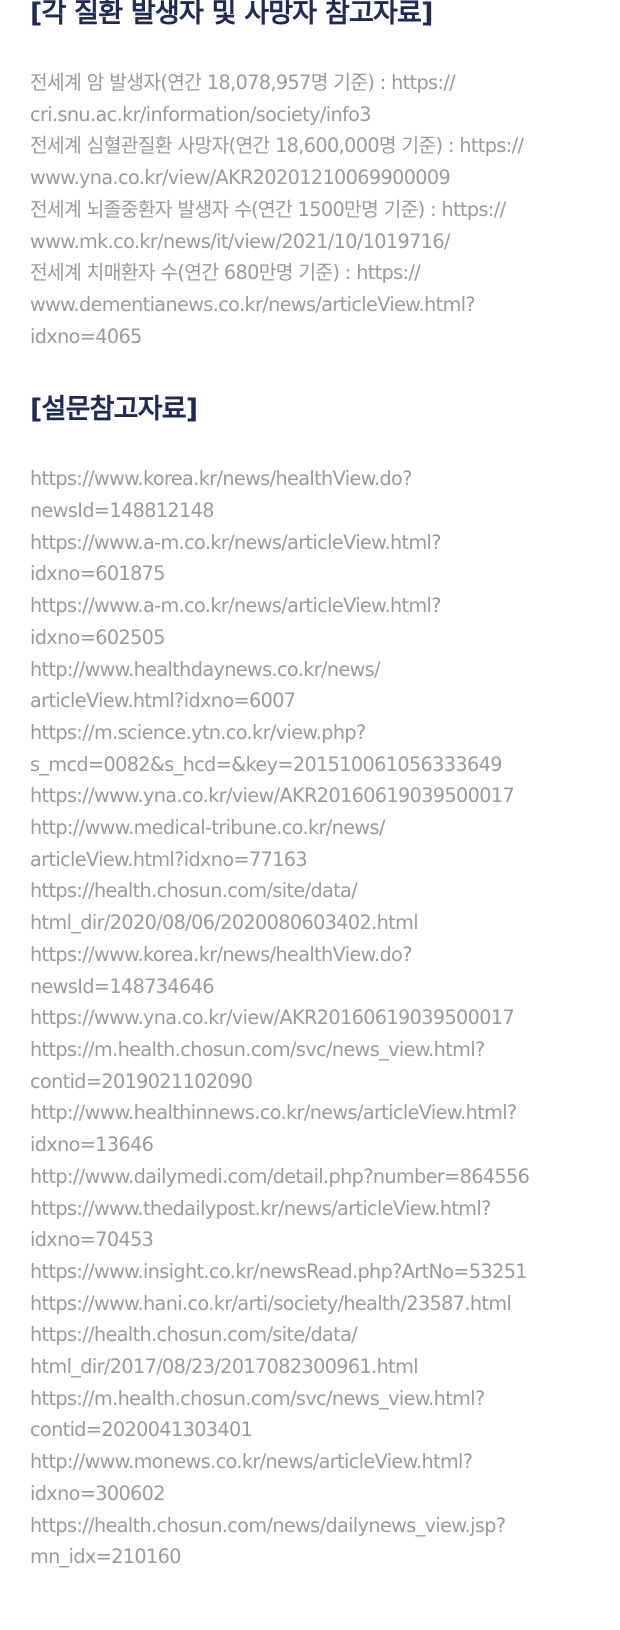 This screenshot has height=1630, width=620. I want to click on reference-line: https://m.science.ytn.co.kr/view.php?, so click(198, 732).